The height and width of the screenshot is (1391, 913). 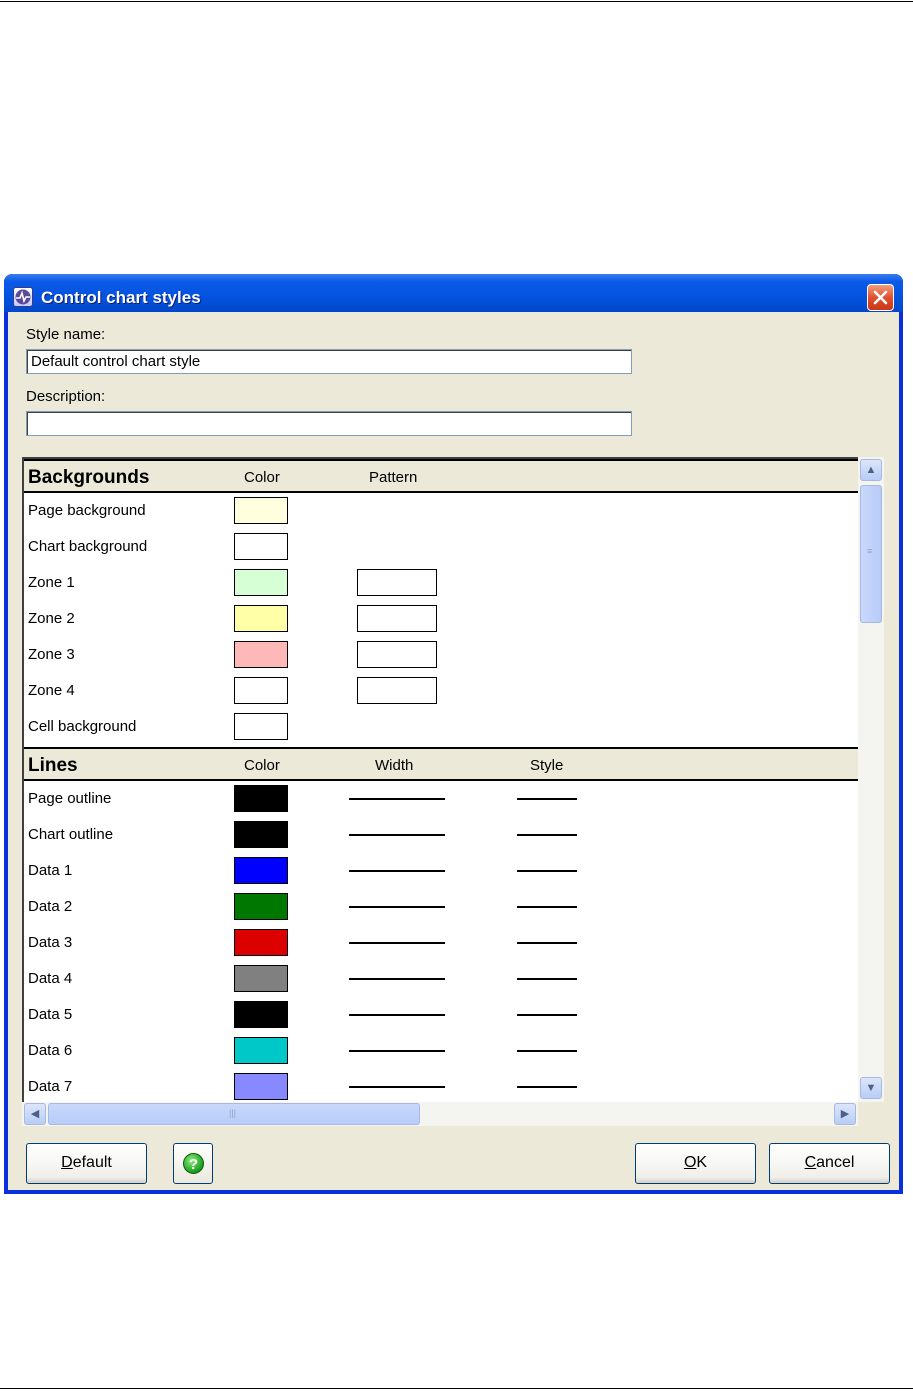 What do you see at coordinates (66, 396) in the screenshot?
I see `description-label: Description:` at bounding box center [66, 396].